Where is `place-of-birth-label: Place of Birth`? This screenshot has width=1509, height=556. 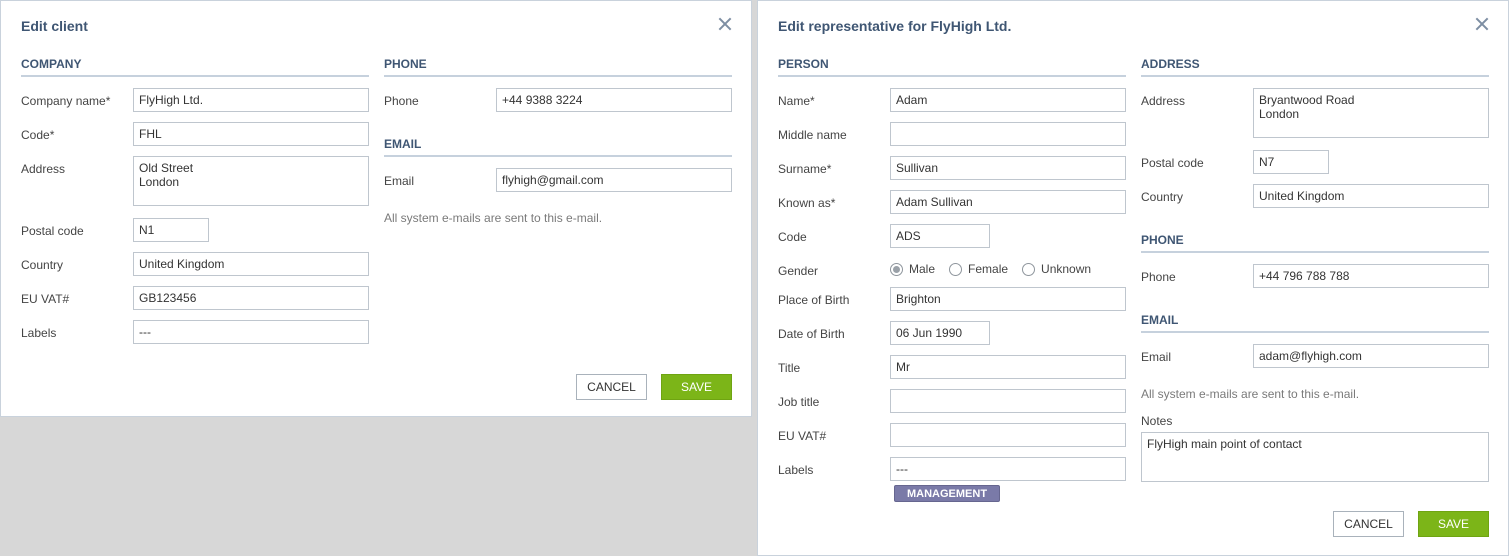 place-of-birth-label: Place of Birth is located at coordinates (814, 300).